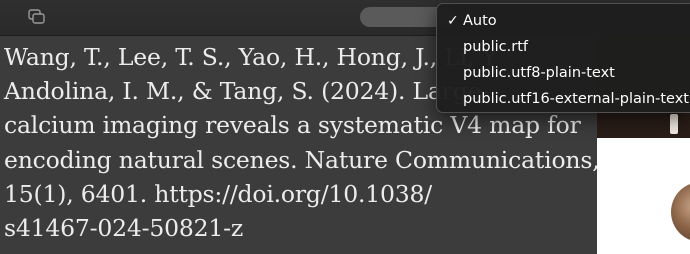 This screenshot has width=690, height=254. Describe the element at coordinates (576, 99) in the screenshot. I see `menu-item-label: public.utf16-external-plain-text` at that location.